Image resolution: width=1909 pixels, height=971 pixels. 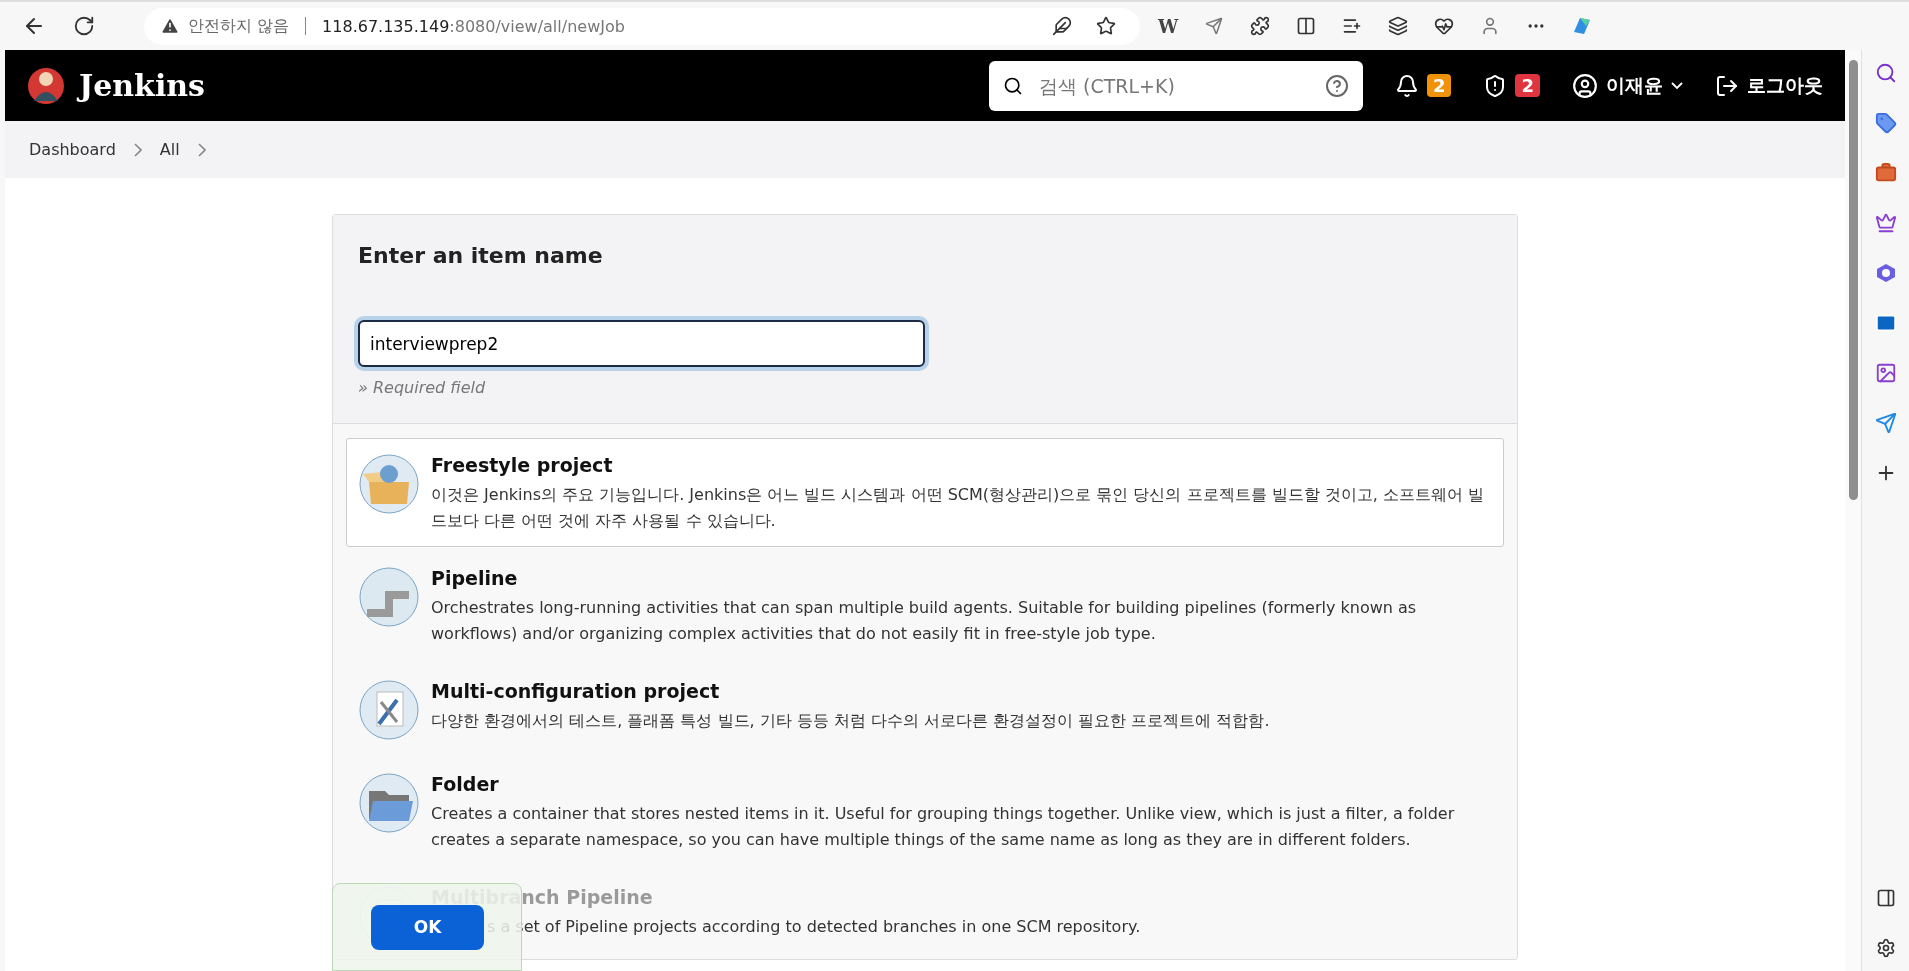 I want to click on item-type-name: Freestyle project, so click(x=522, y=465).